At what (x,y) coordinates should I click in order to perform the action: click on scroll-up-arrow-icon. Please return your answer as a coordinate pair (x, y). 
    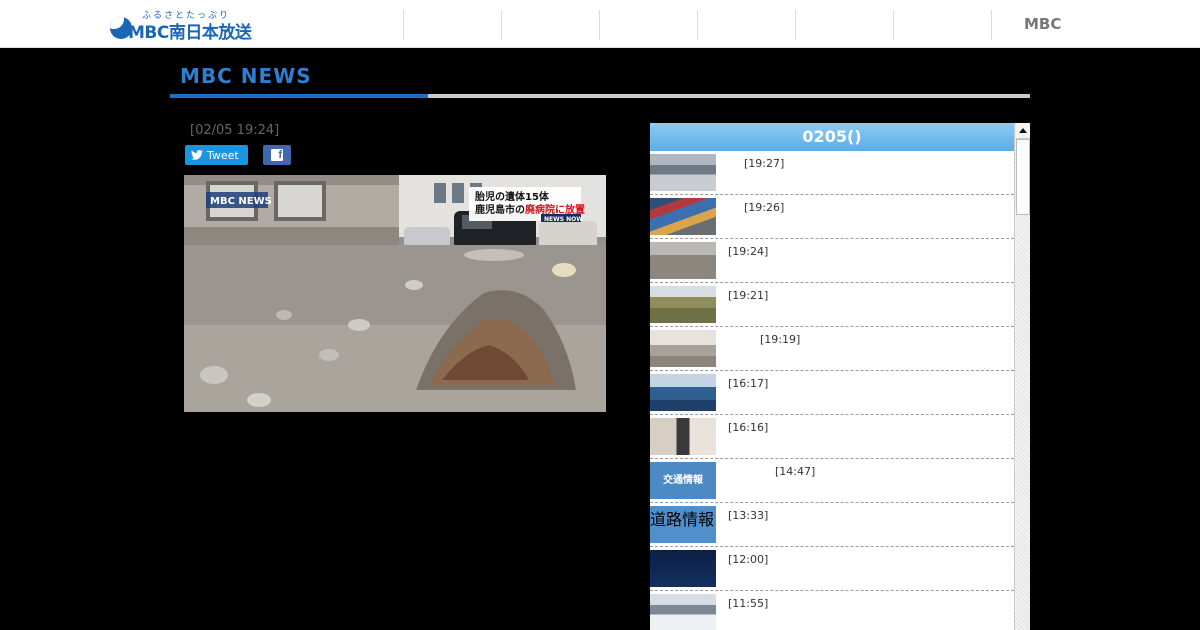
    Looking at the image, I should click on (1023, 131).